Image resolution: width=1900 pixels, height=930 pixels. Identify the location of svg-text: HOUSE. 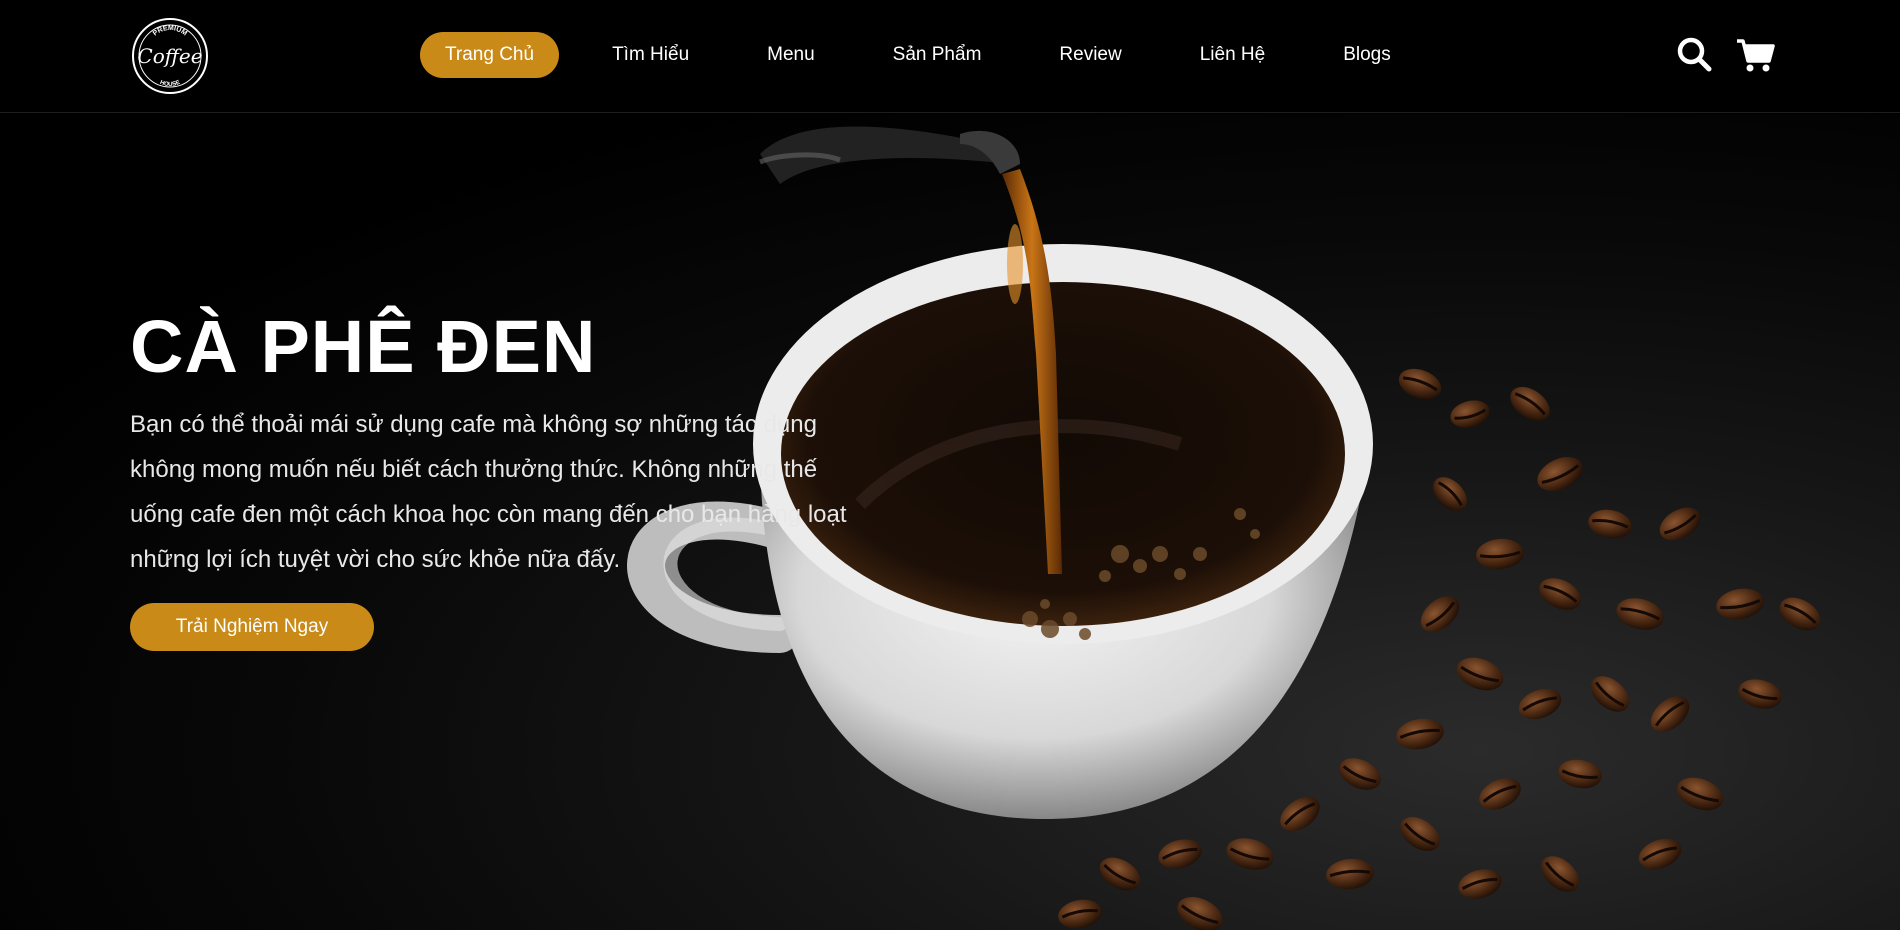
(170, 84).